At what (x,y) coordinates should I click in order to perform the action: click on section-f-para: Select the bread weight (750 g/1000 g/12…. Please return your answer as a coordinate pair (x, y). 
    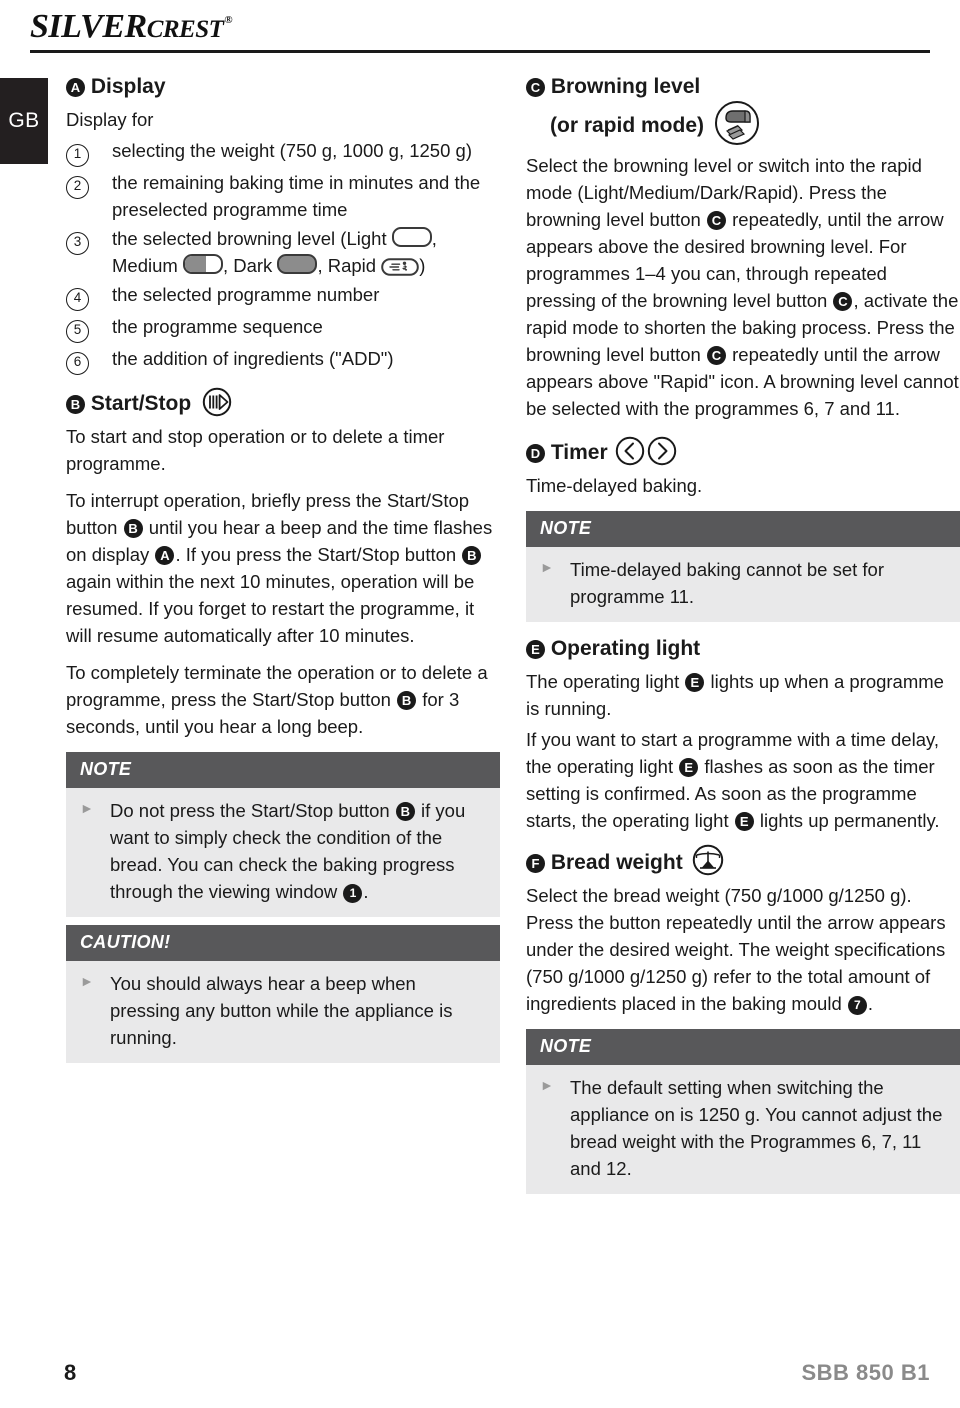
    Looking at the image, I should click on (743, 949).